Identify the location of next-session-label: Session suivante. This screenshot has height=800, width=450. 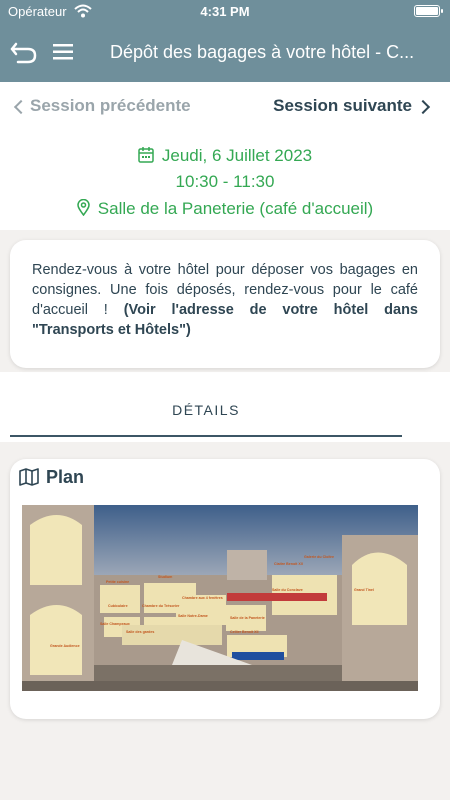
(342, 105).